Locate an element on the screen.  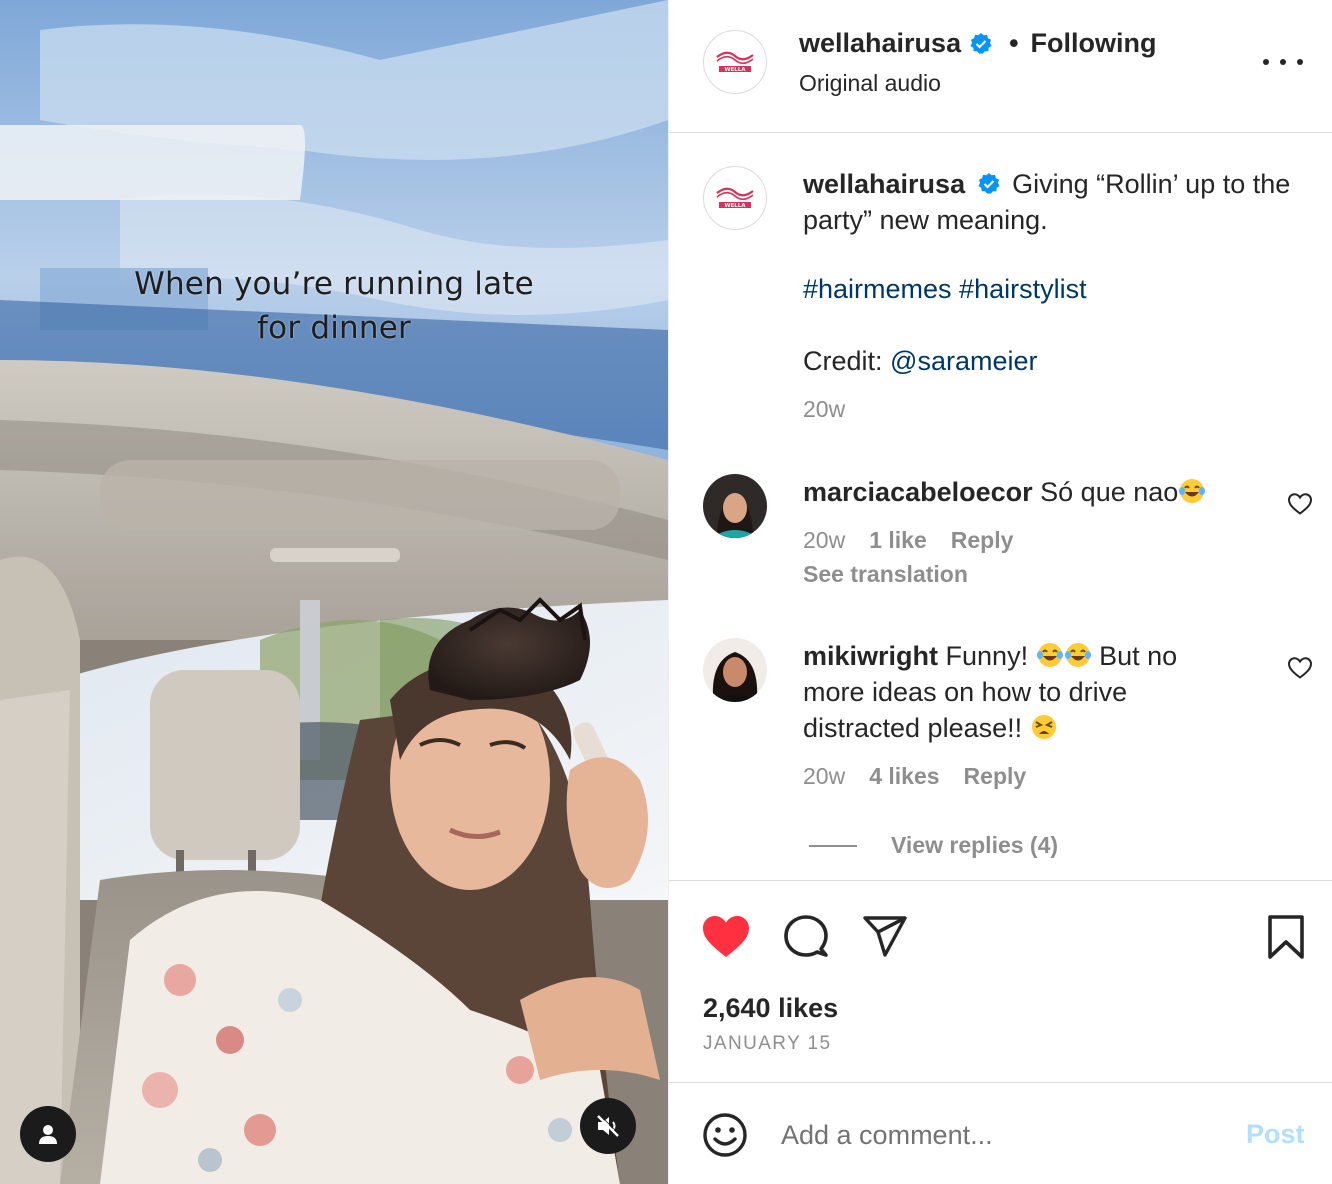
caption-credit: Credit: @sarameier is located at coordinates (920, 361).